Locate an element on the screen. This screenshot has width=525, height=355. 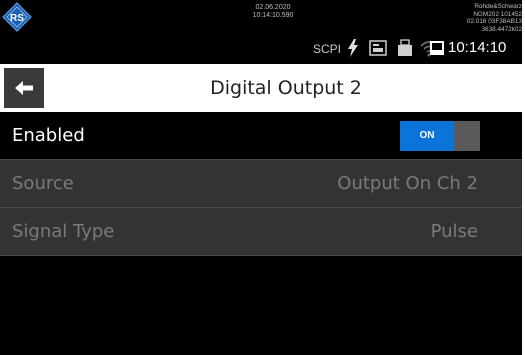
status-datetime: 02.06.2020 10:14:10.590 is located at coordinates (273, 12).